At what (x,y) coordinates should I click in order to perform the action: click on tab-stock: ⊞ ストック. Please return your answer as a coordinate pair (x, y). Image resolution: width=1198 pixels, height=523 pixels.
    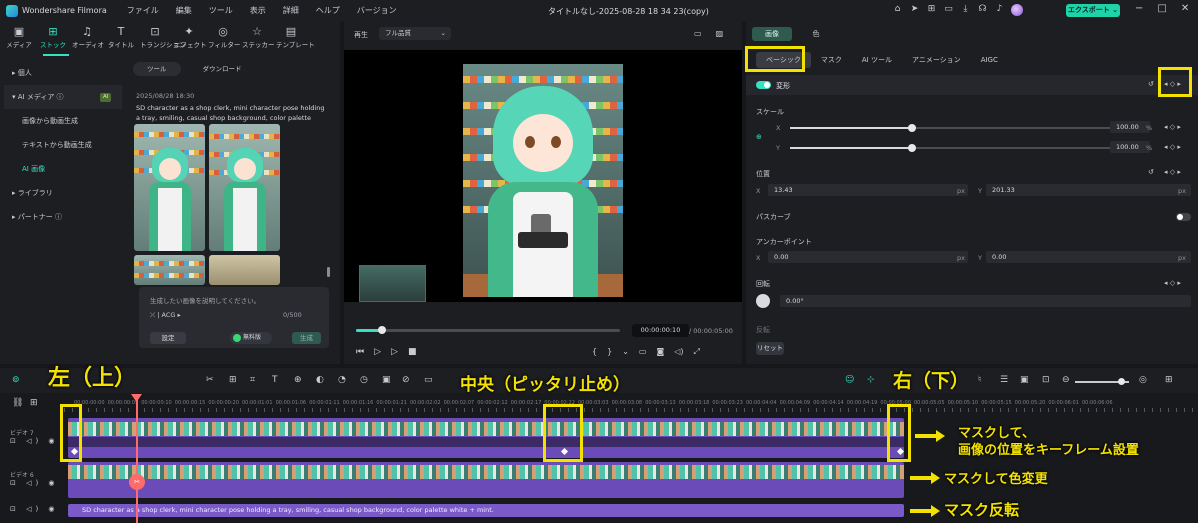
    Looking at the image, I should click on (53, 37).